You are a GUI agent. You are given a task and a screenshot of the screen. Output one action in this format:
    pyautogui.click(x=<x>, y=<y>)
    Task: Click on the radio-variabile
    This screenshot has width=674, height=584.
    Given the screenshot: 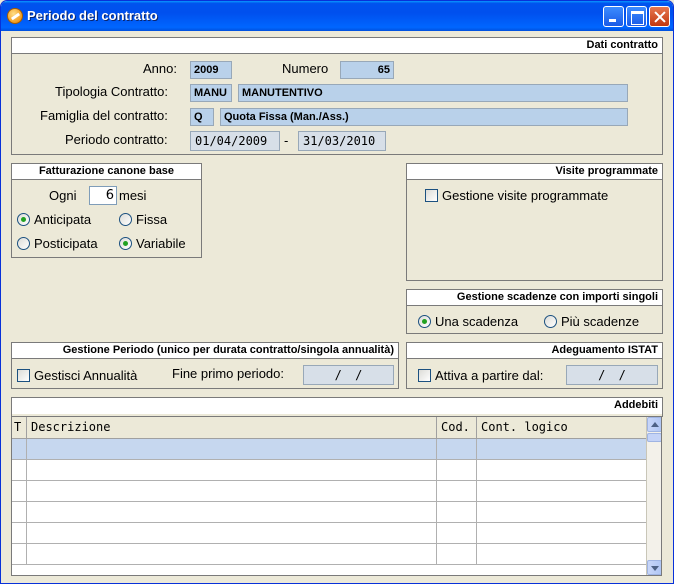 What is the action you would take?
    pyautogui.click(x=125, y=243)
    